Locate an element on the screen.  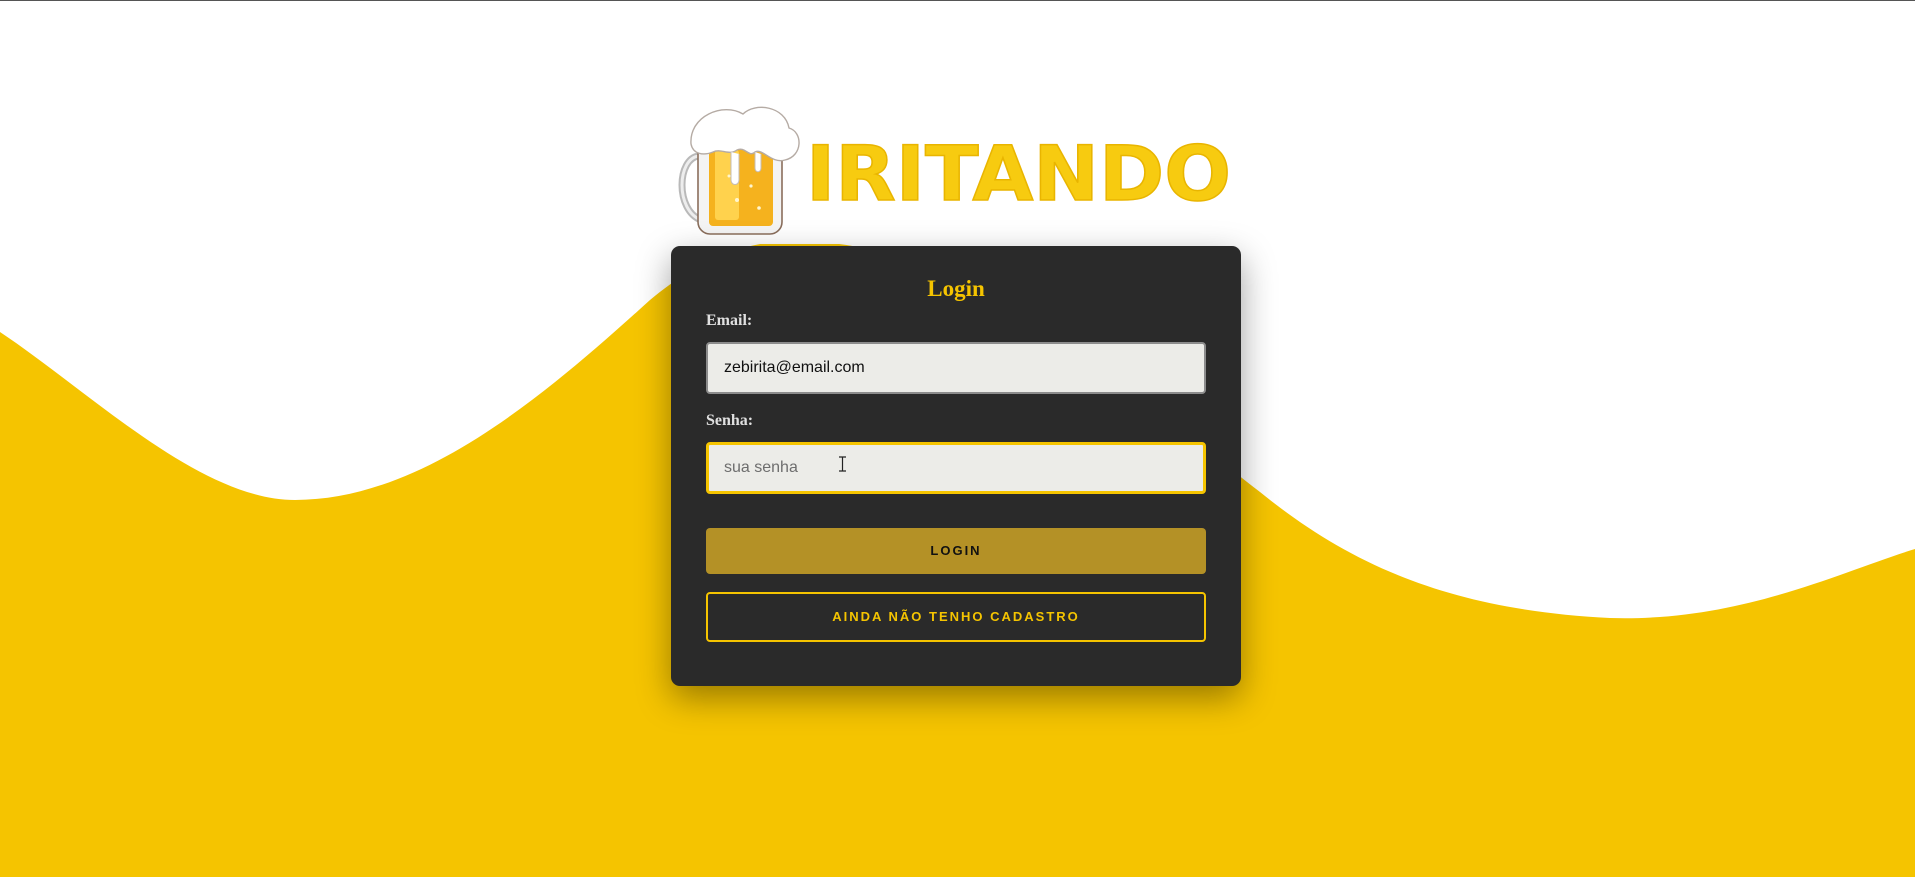
password-field is located at coordinates (956, 468).